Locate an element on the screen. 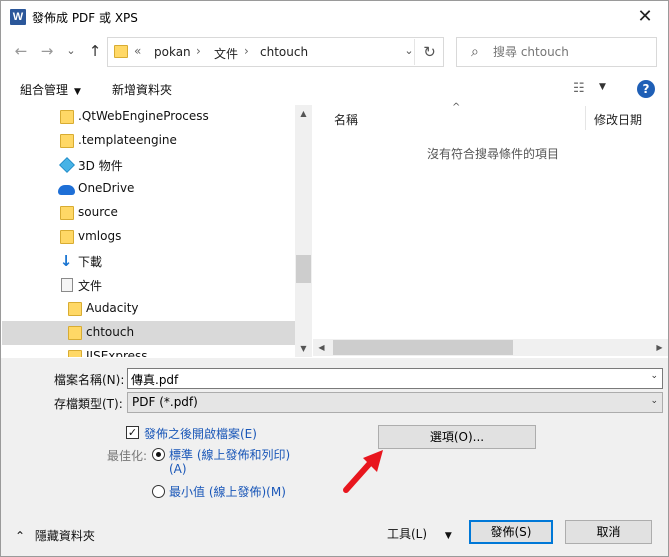  tree-item-iisexpress: IISExpress is located at coordinates (148, 351).